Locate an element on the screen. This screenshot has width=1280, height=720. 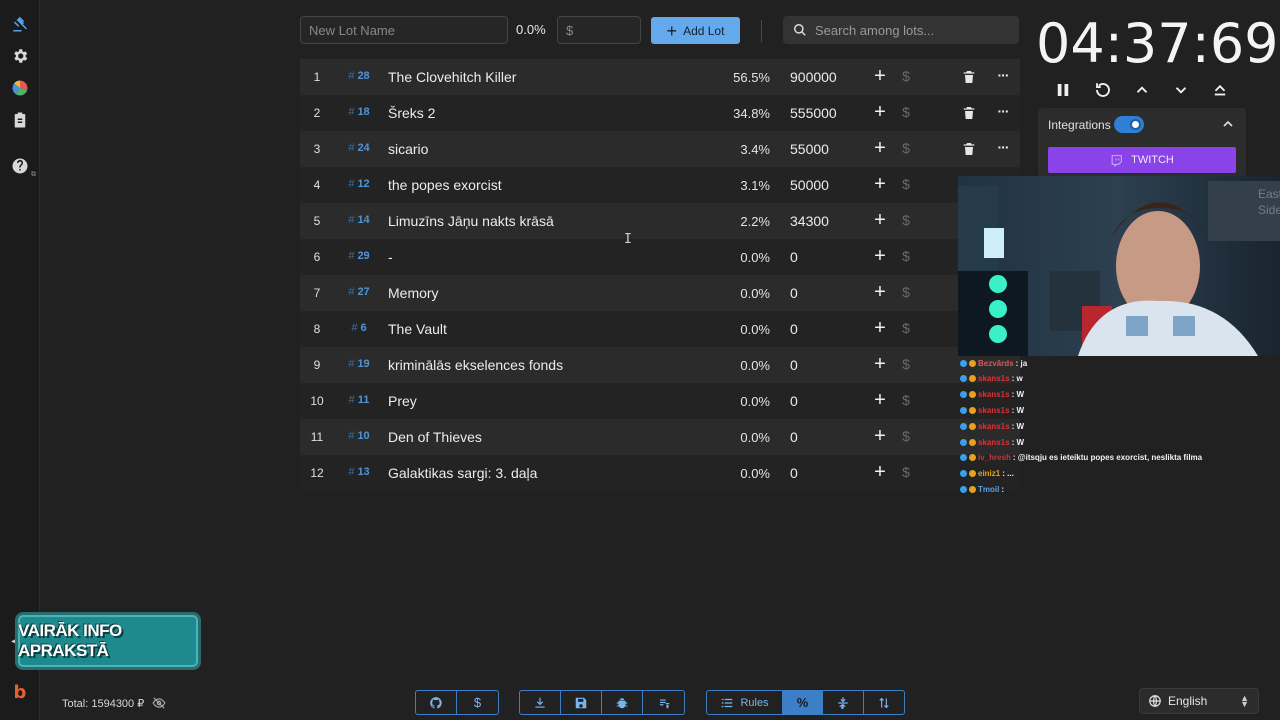
lot-id: #29 is located at coordinates (359, 256).